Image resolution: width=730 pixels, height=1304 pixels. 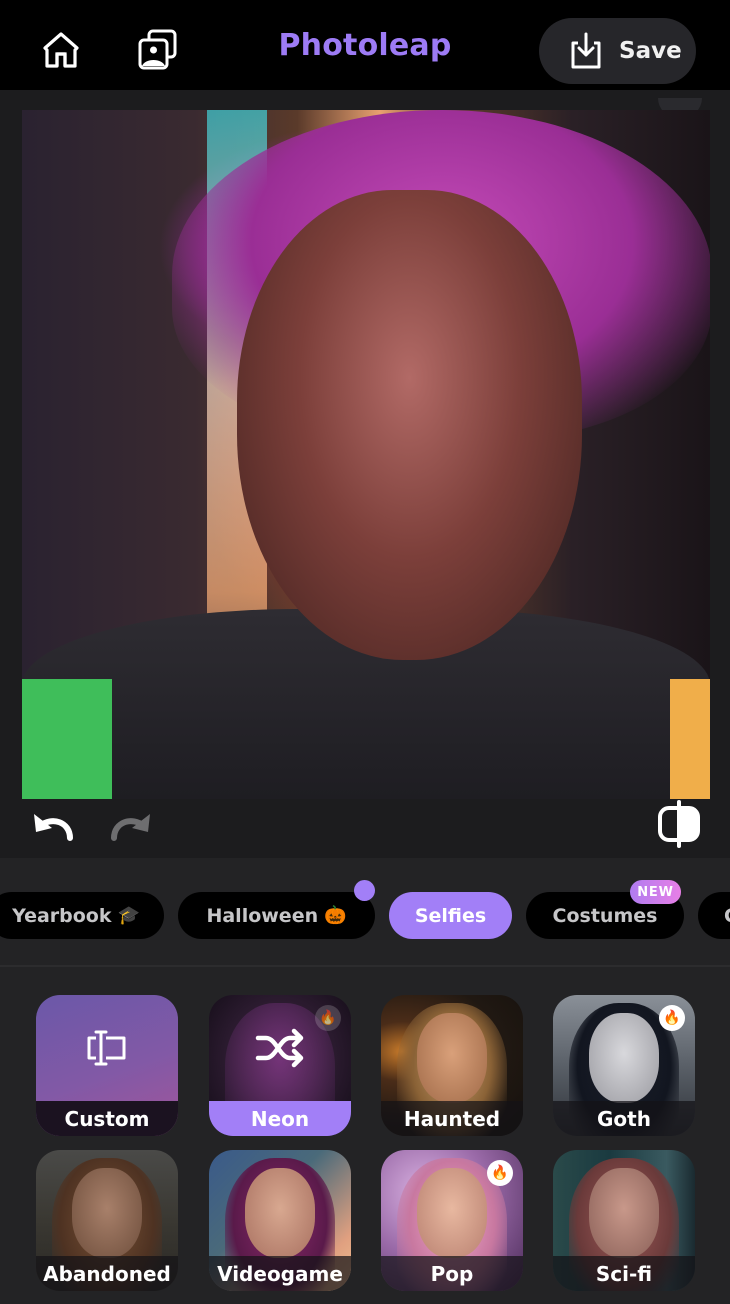 I want to click on undo-button, so click(x=54, y=827).